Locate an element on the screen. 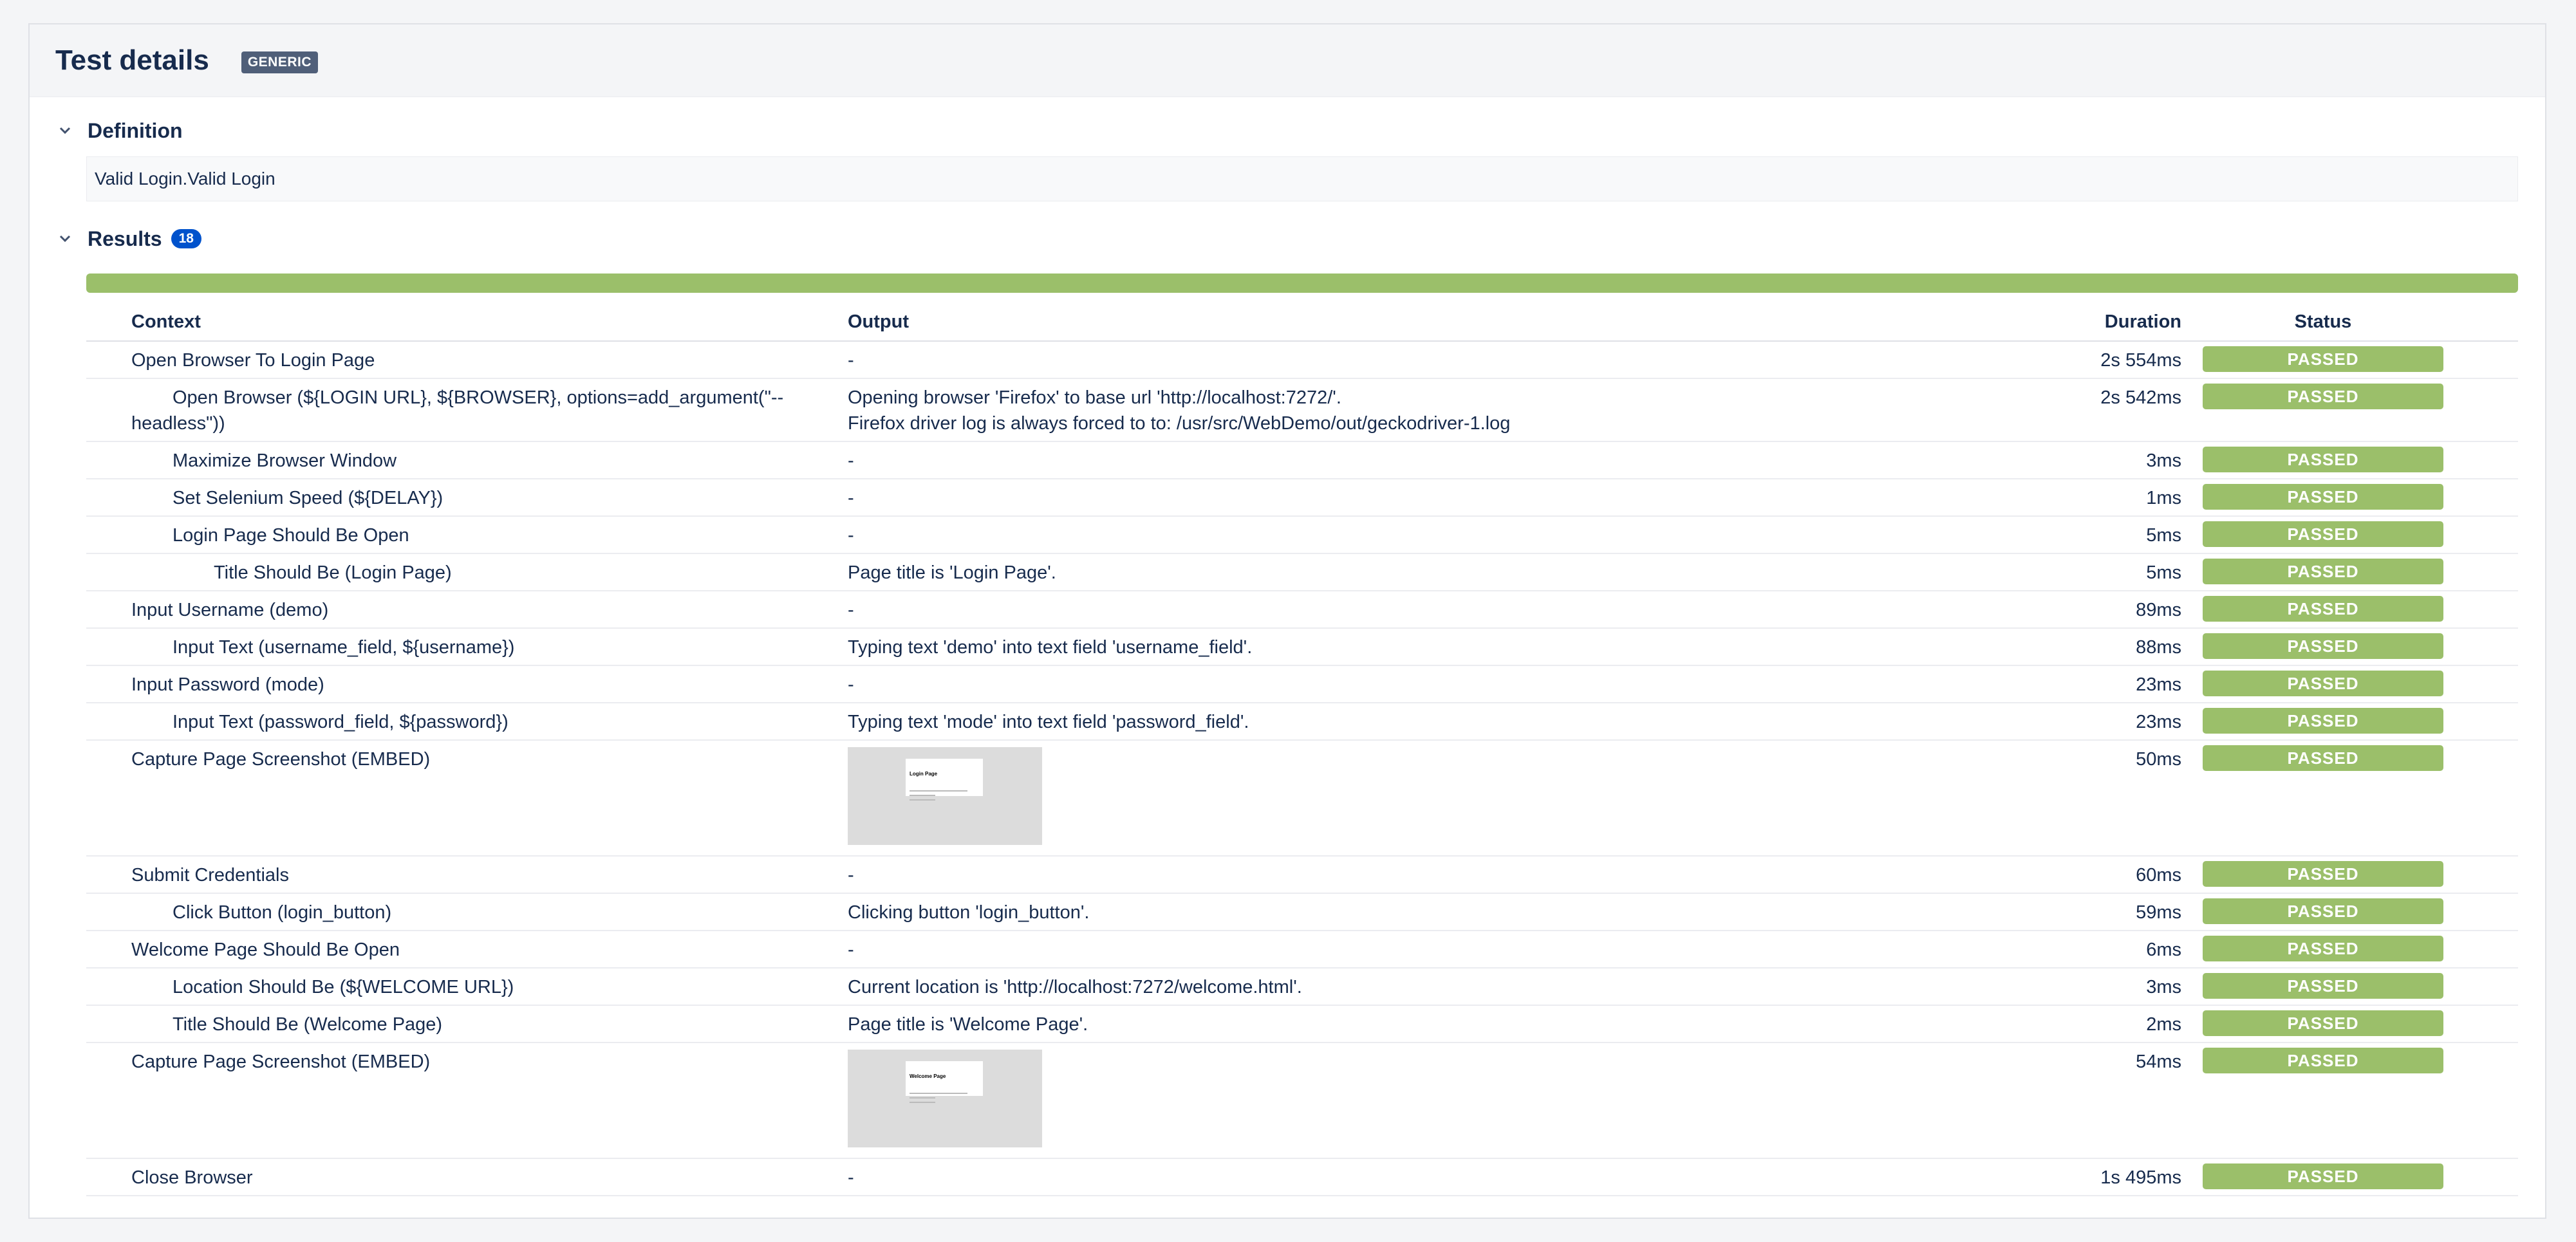  results-title: Results is located at coordinates (125, 238).